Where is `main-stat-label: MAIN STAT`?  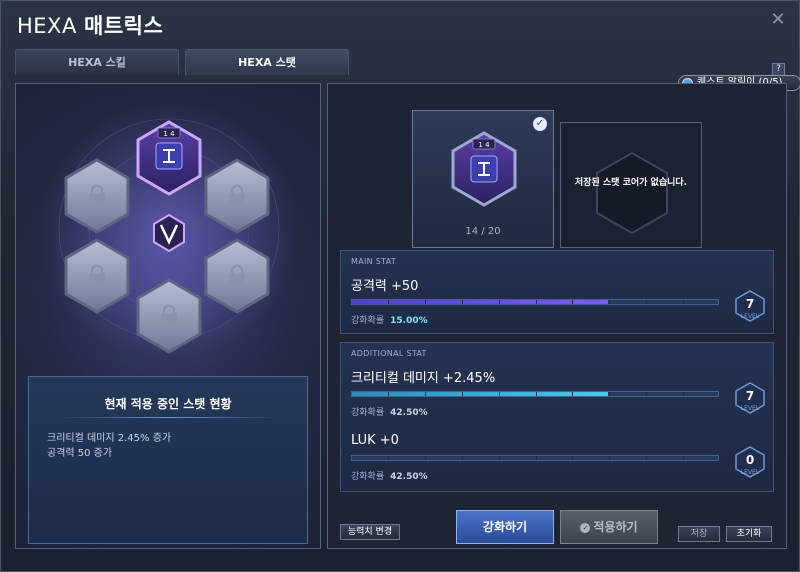 main-stat-label: MAIN STAT is located at coordinates (374, 261).